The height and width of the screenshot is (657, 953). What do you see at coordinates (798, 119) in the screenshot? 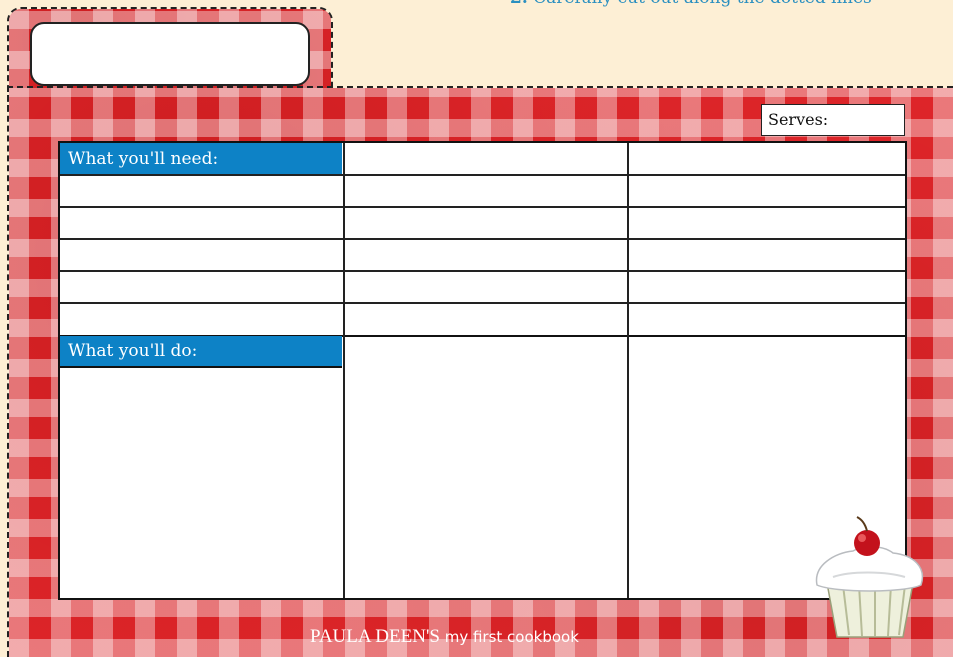
I see `serves-label: Serves:` at bounding box center [798, 119].